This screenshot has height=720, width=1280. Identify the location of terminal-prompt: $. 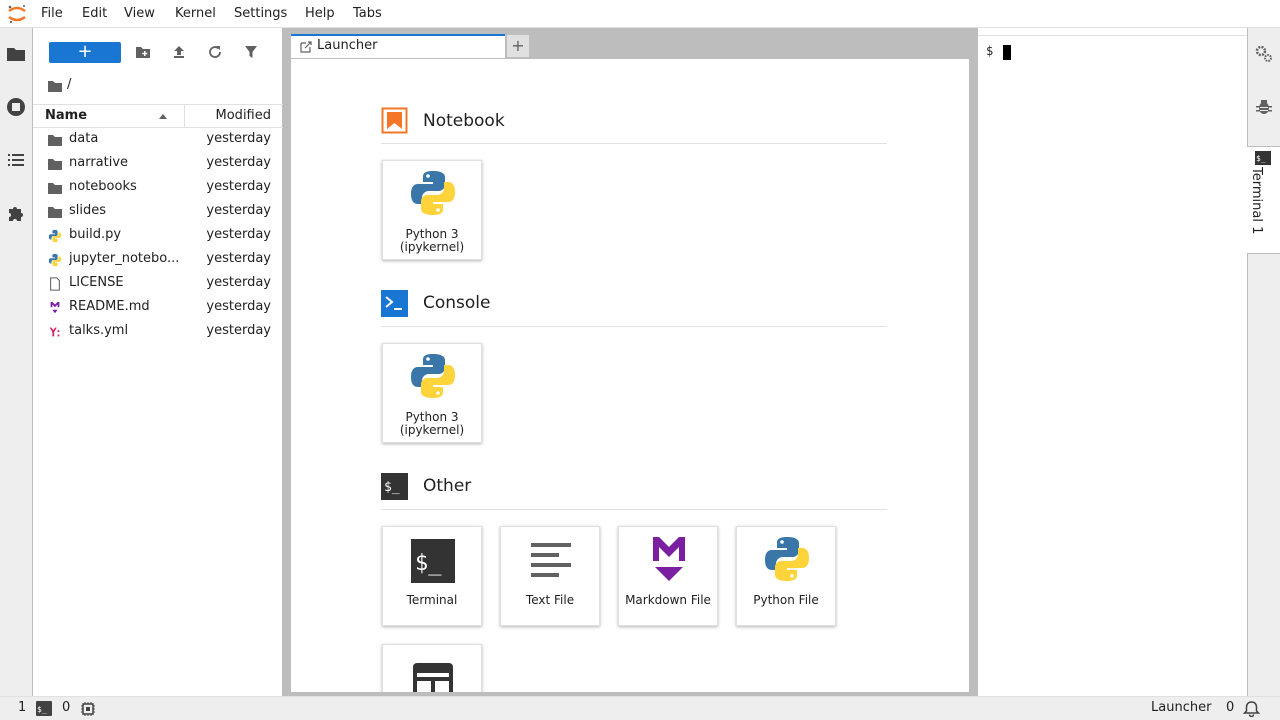
(990, 51).